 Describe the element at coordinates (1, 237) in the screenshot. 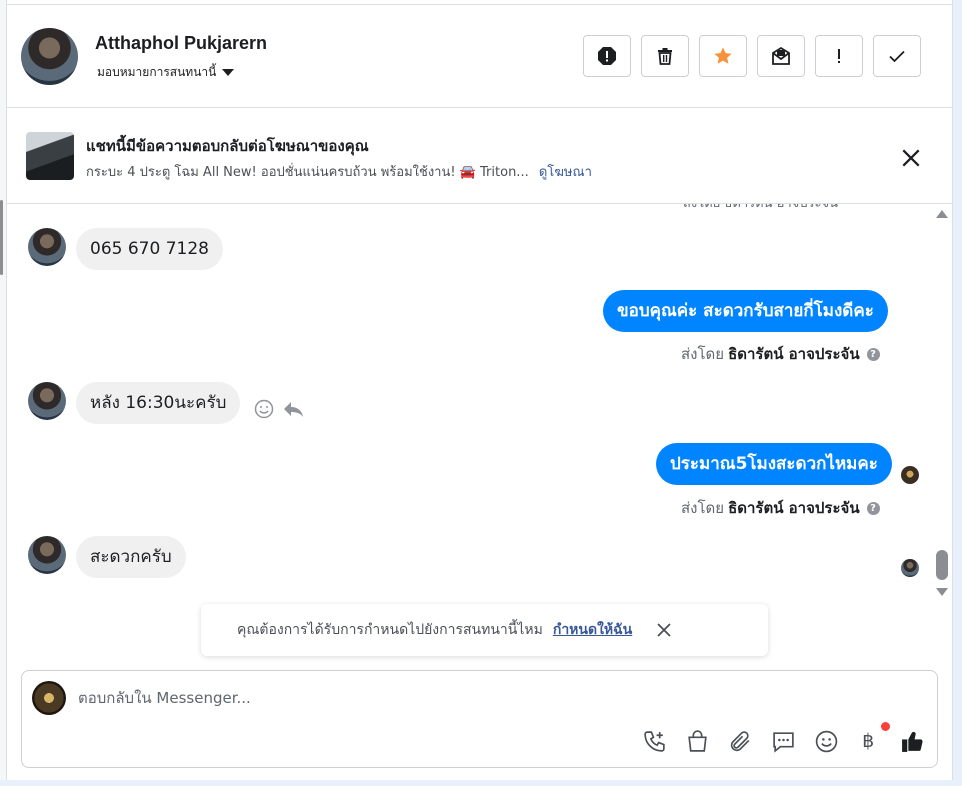

I see `left-scroll-indicator` at that location.